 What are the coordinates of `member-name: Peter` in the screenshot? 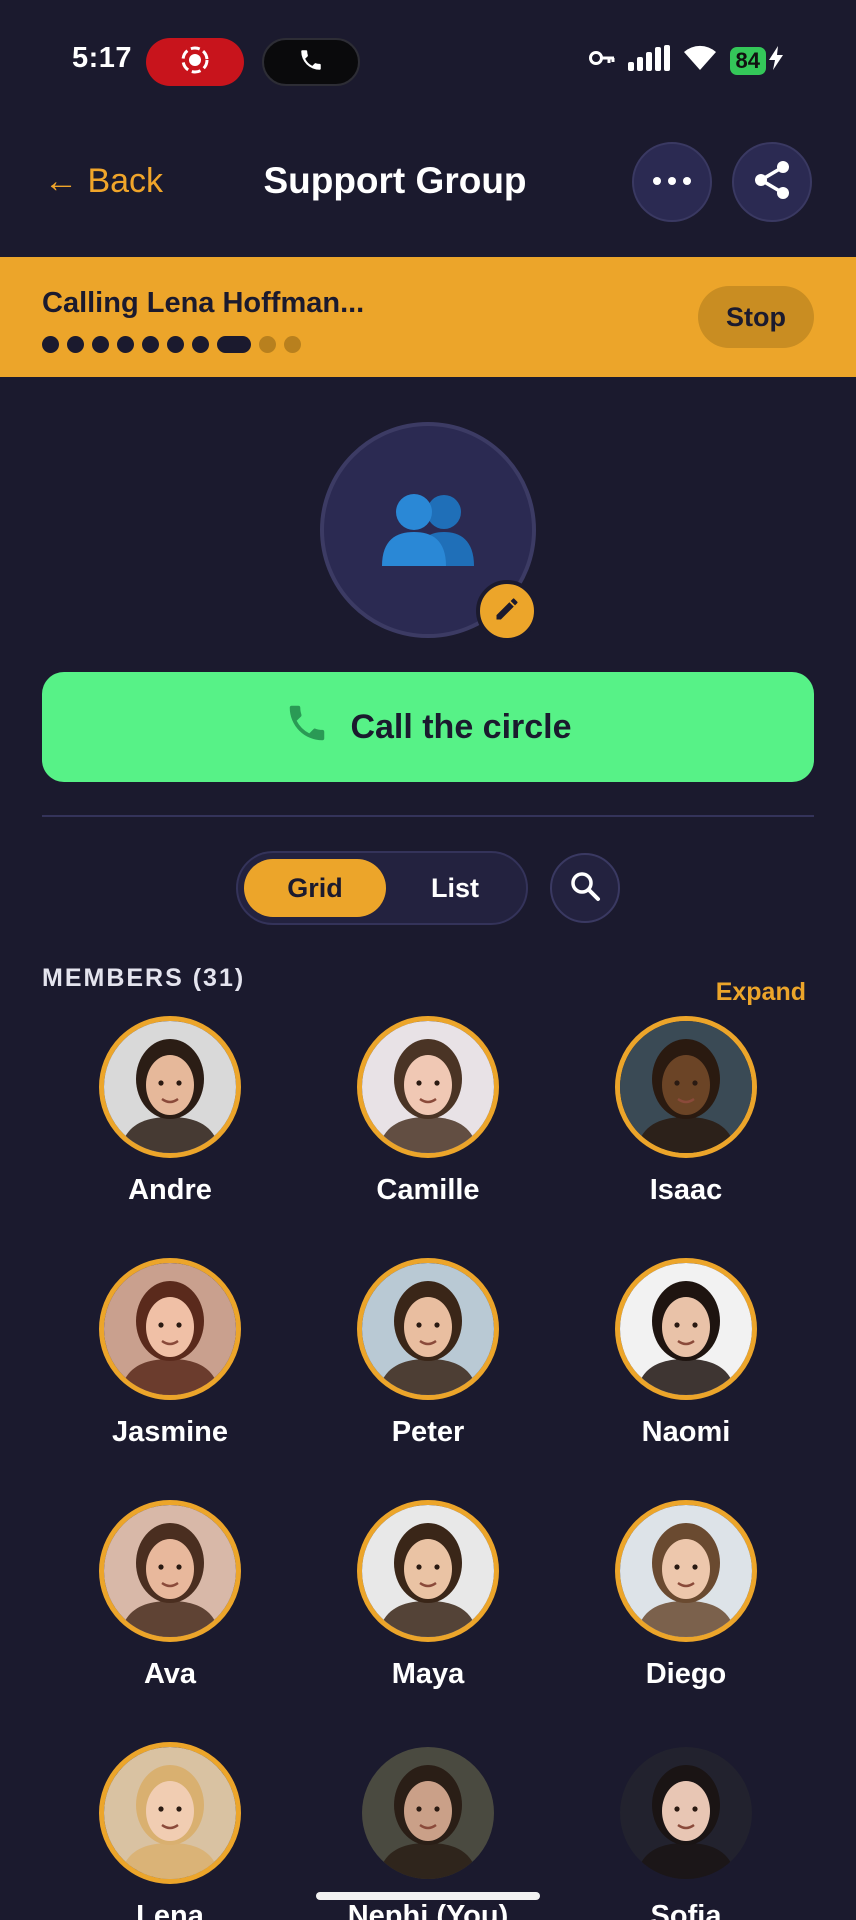 It's located at (428, 1432).